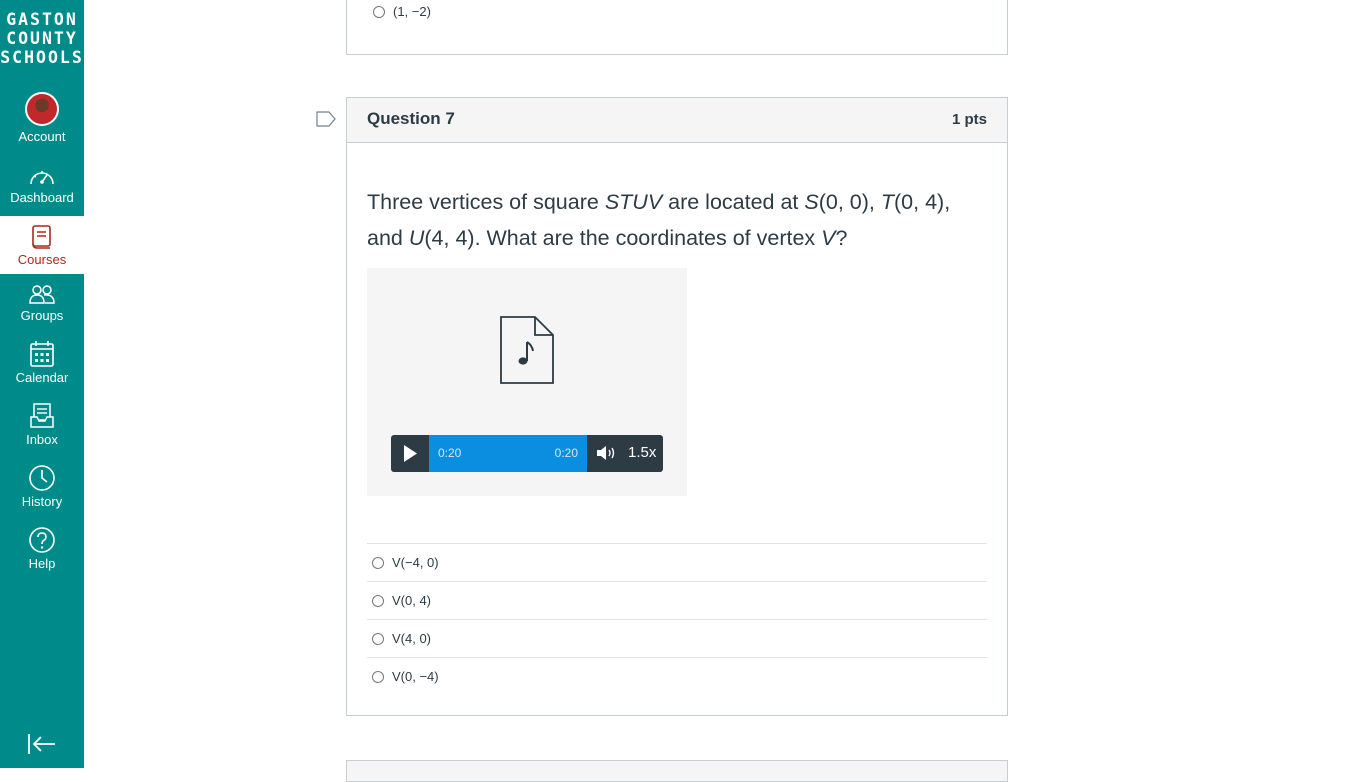  Describe the element at coordinates (969, 119) in the screenshot. I see `question-points: 1 pts` at that location.